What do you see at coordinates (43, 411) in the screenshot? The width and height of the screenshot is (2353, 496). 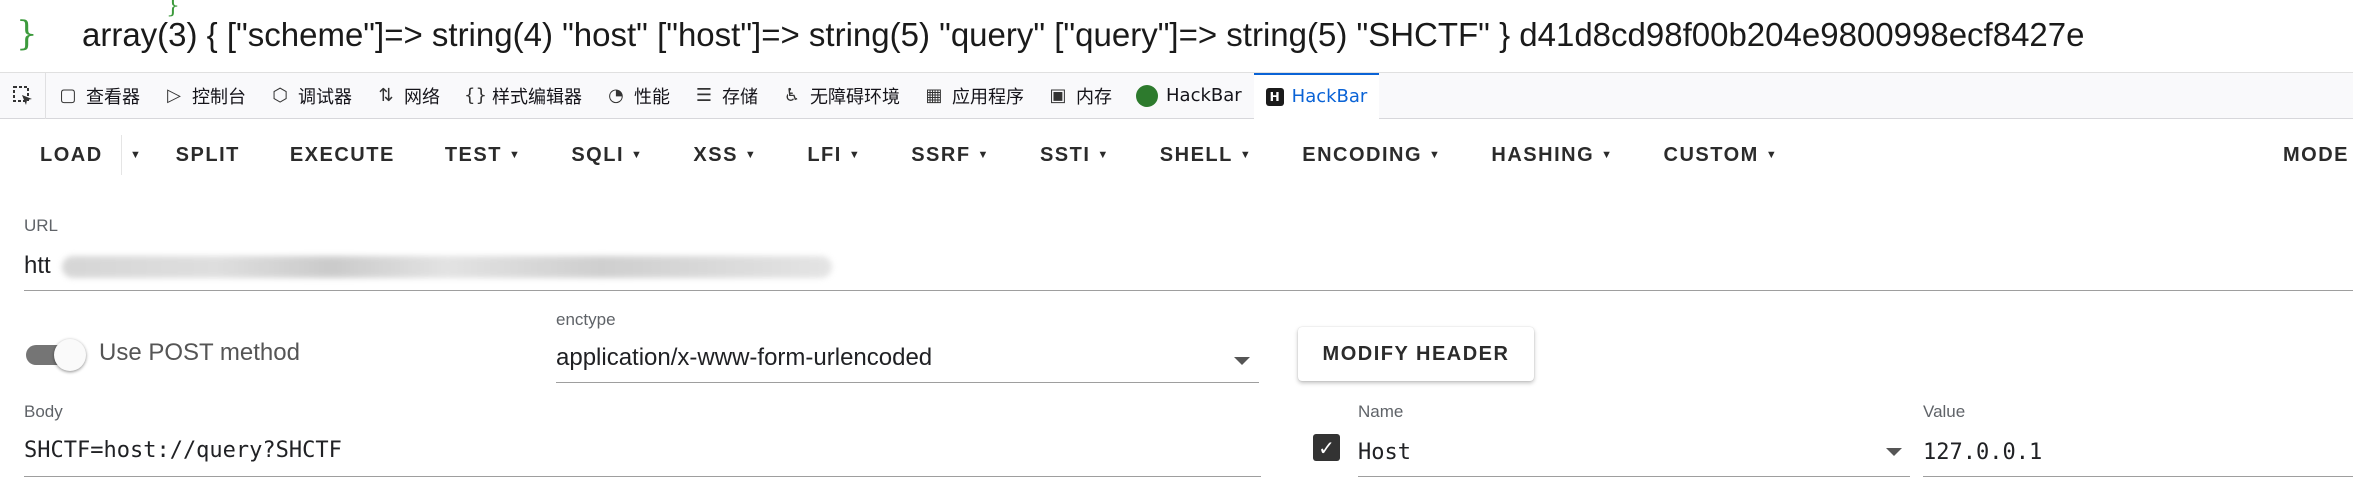 I see `body-label: Body` at bounding box center [43, 411].